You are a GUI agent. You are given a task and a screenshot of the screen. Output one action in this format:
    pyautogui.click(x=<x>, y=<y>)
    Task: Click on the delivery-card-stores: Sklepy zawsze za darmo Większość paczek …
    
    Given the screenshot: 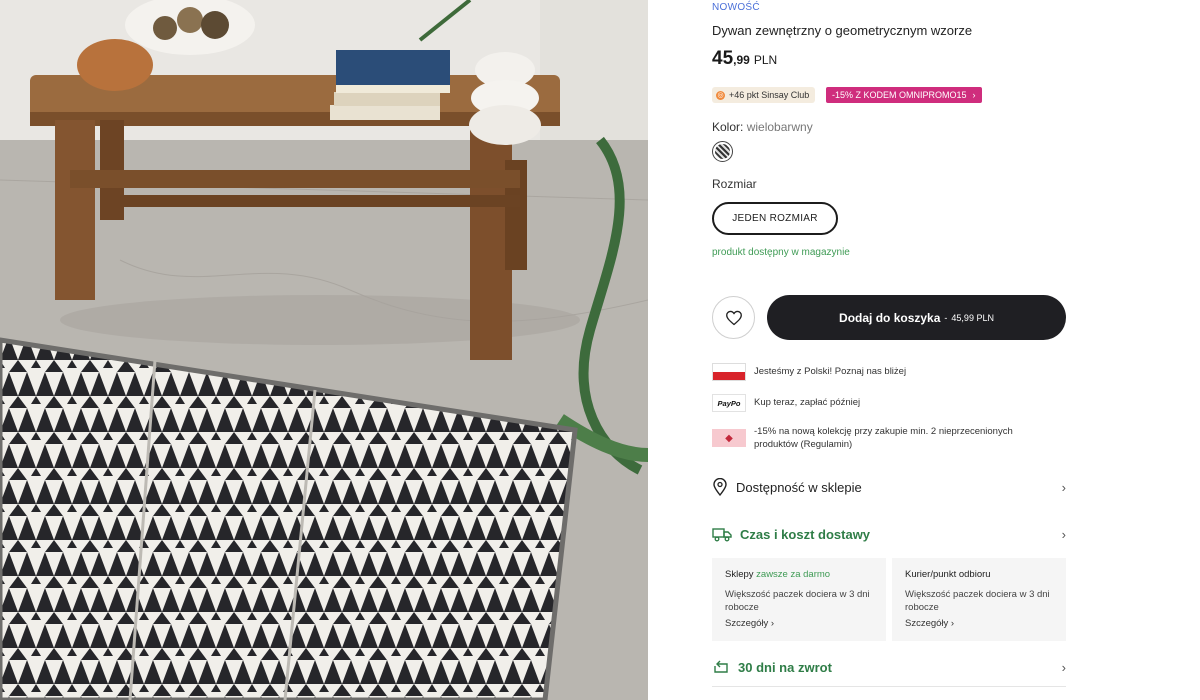 What is the action you would take?
    pyautogui.click(x=799, y=599)
    